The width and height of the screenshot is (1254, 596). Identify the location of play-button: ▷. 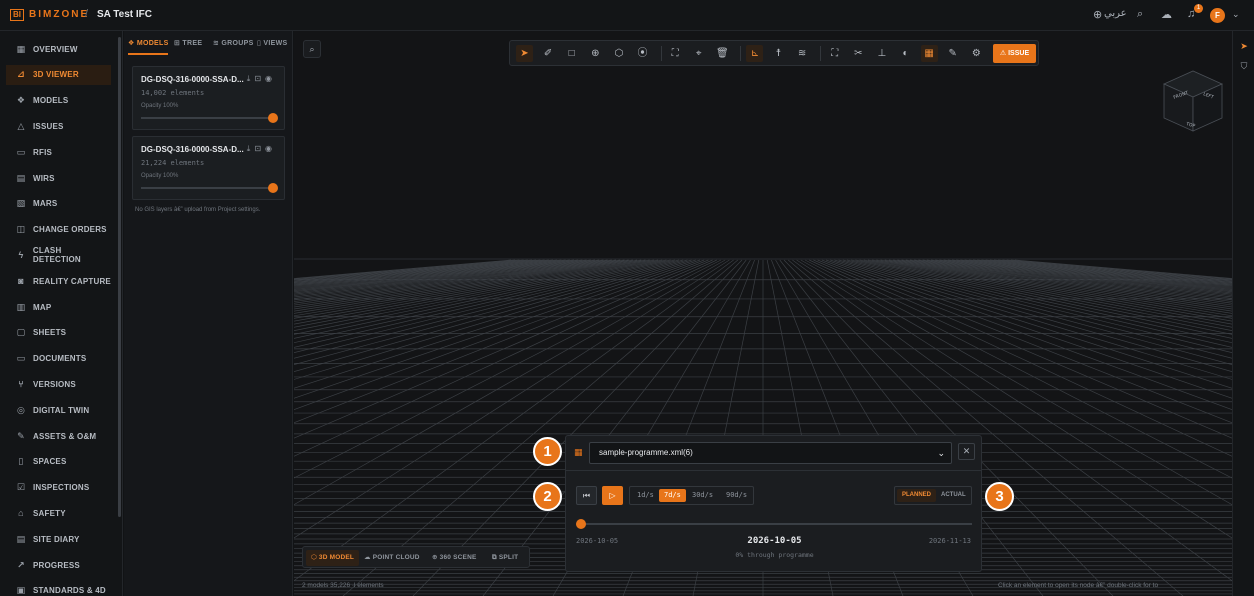
(612, 495).